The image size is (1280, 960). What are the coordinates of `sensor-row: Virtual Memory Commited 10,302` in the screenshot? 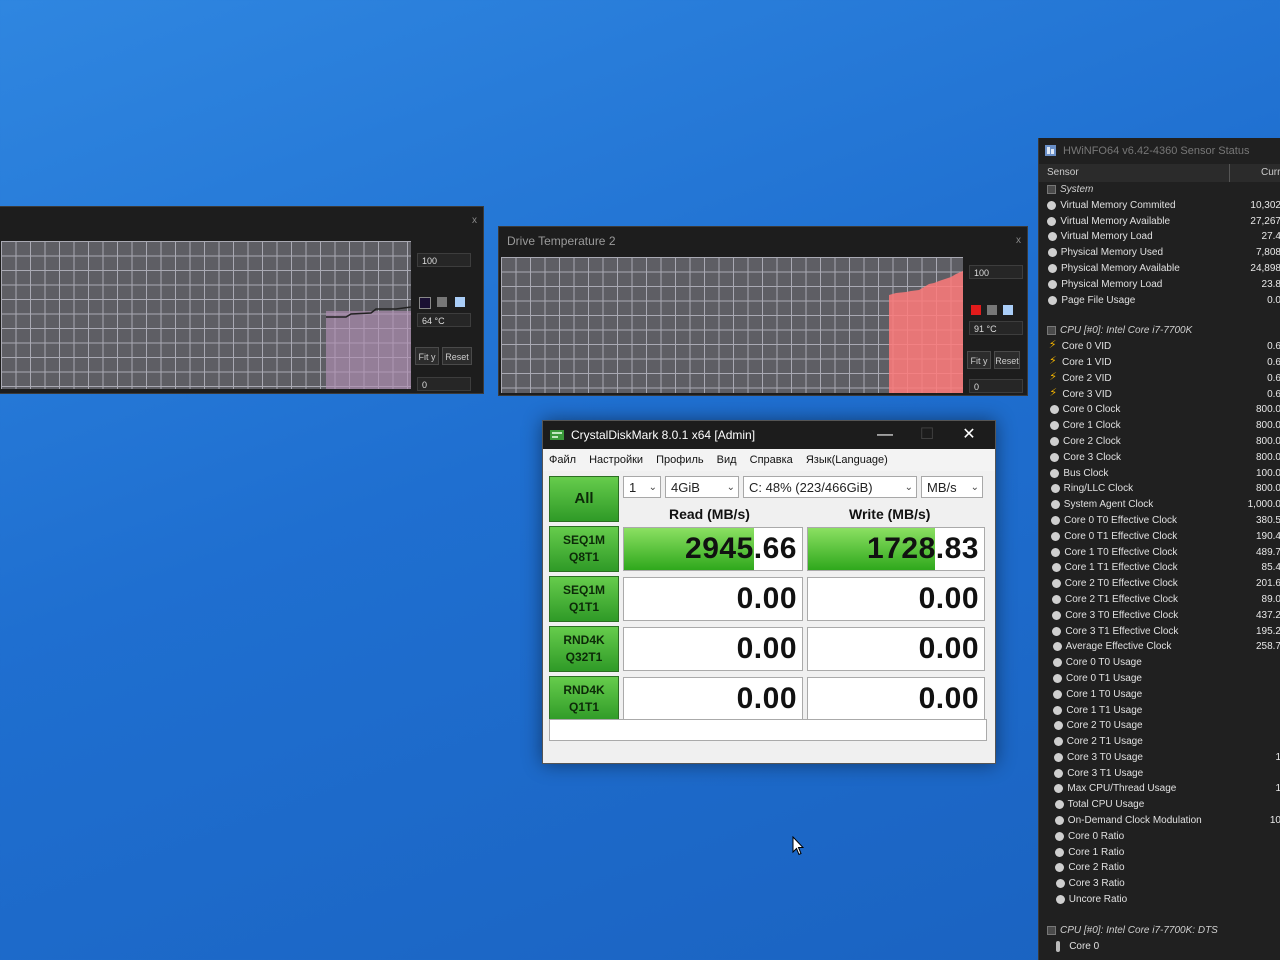 It's located at (1159, 206).